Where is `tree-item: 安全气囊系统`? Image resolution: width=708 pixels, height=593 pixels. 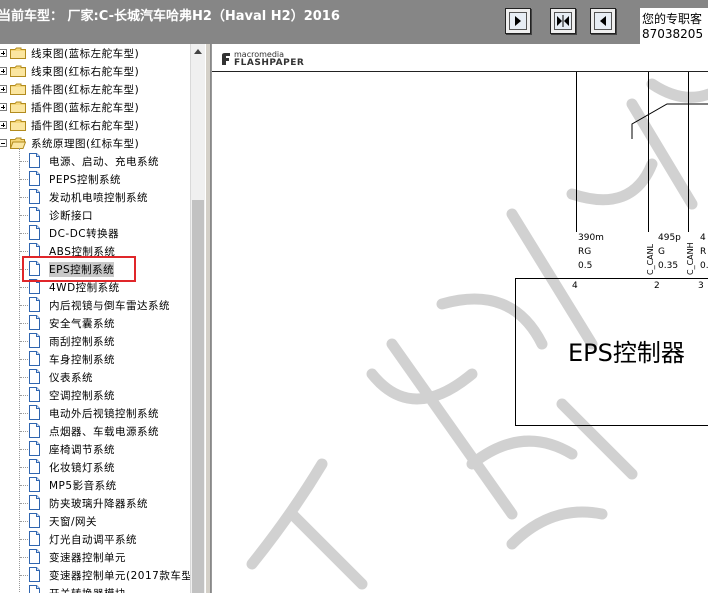
tree-item: 安全气囊系统 is located at coordinates (95, 323).